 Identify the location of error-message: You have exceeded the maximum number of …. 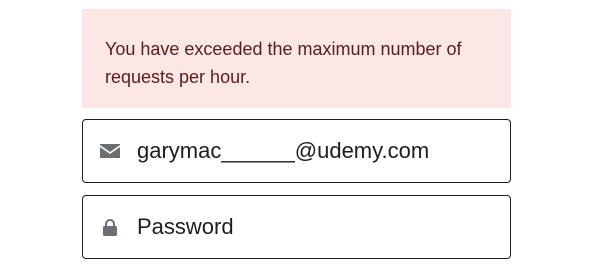
(283, 63).